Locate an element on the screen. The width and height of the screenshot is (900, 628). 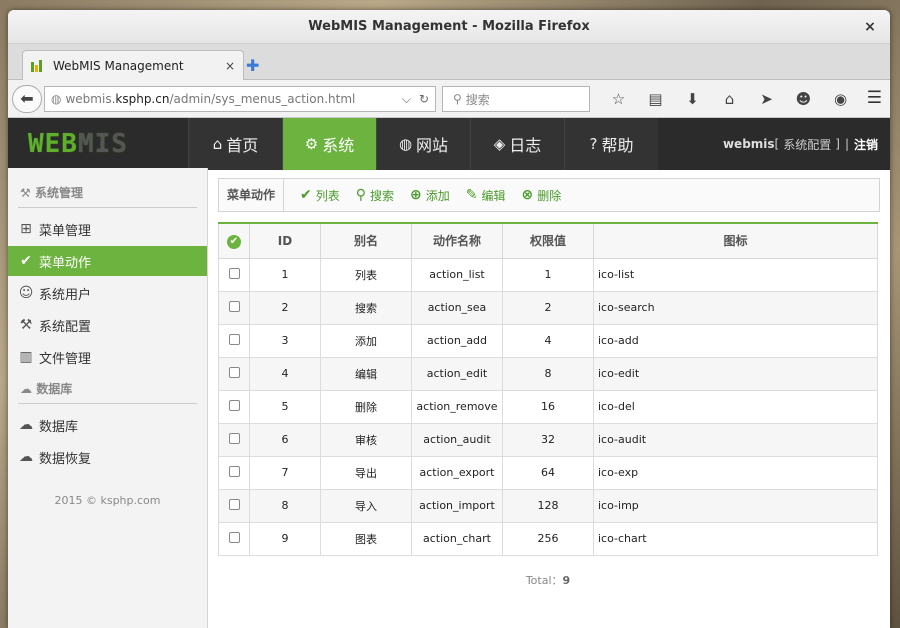
column-header: 图标 is located at coordinates (735, 241).